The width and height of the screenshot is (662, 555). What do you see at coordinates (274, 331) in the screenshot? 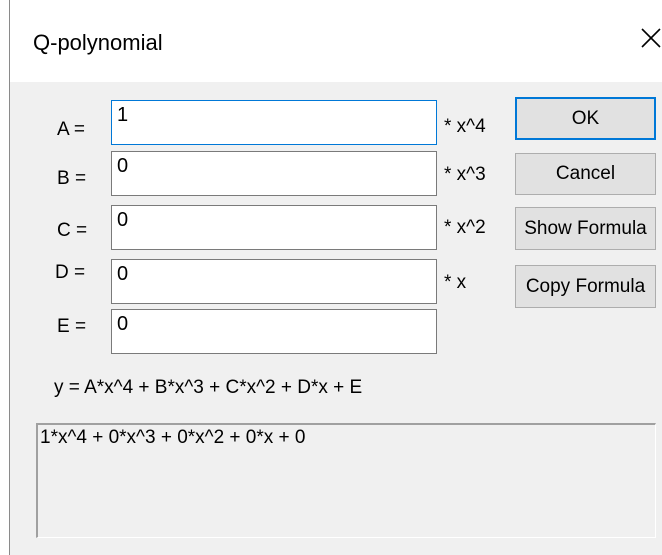
I see `coefficient-e-input` at bounding box center [274, 331].